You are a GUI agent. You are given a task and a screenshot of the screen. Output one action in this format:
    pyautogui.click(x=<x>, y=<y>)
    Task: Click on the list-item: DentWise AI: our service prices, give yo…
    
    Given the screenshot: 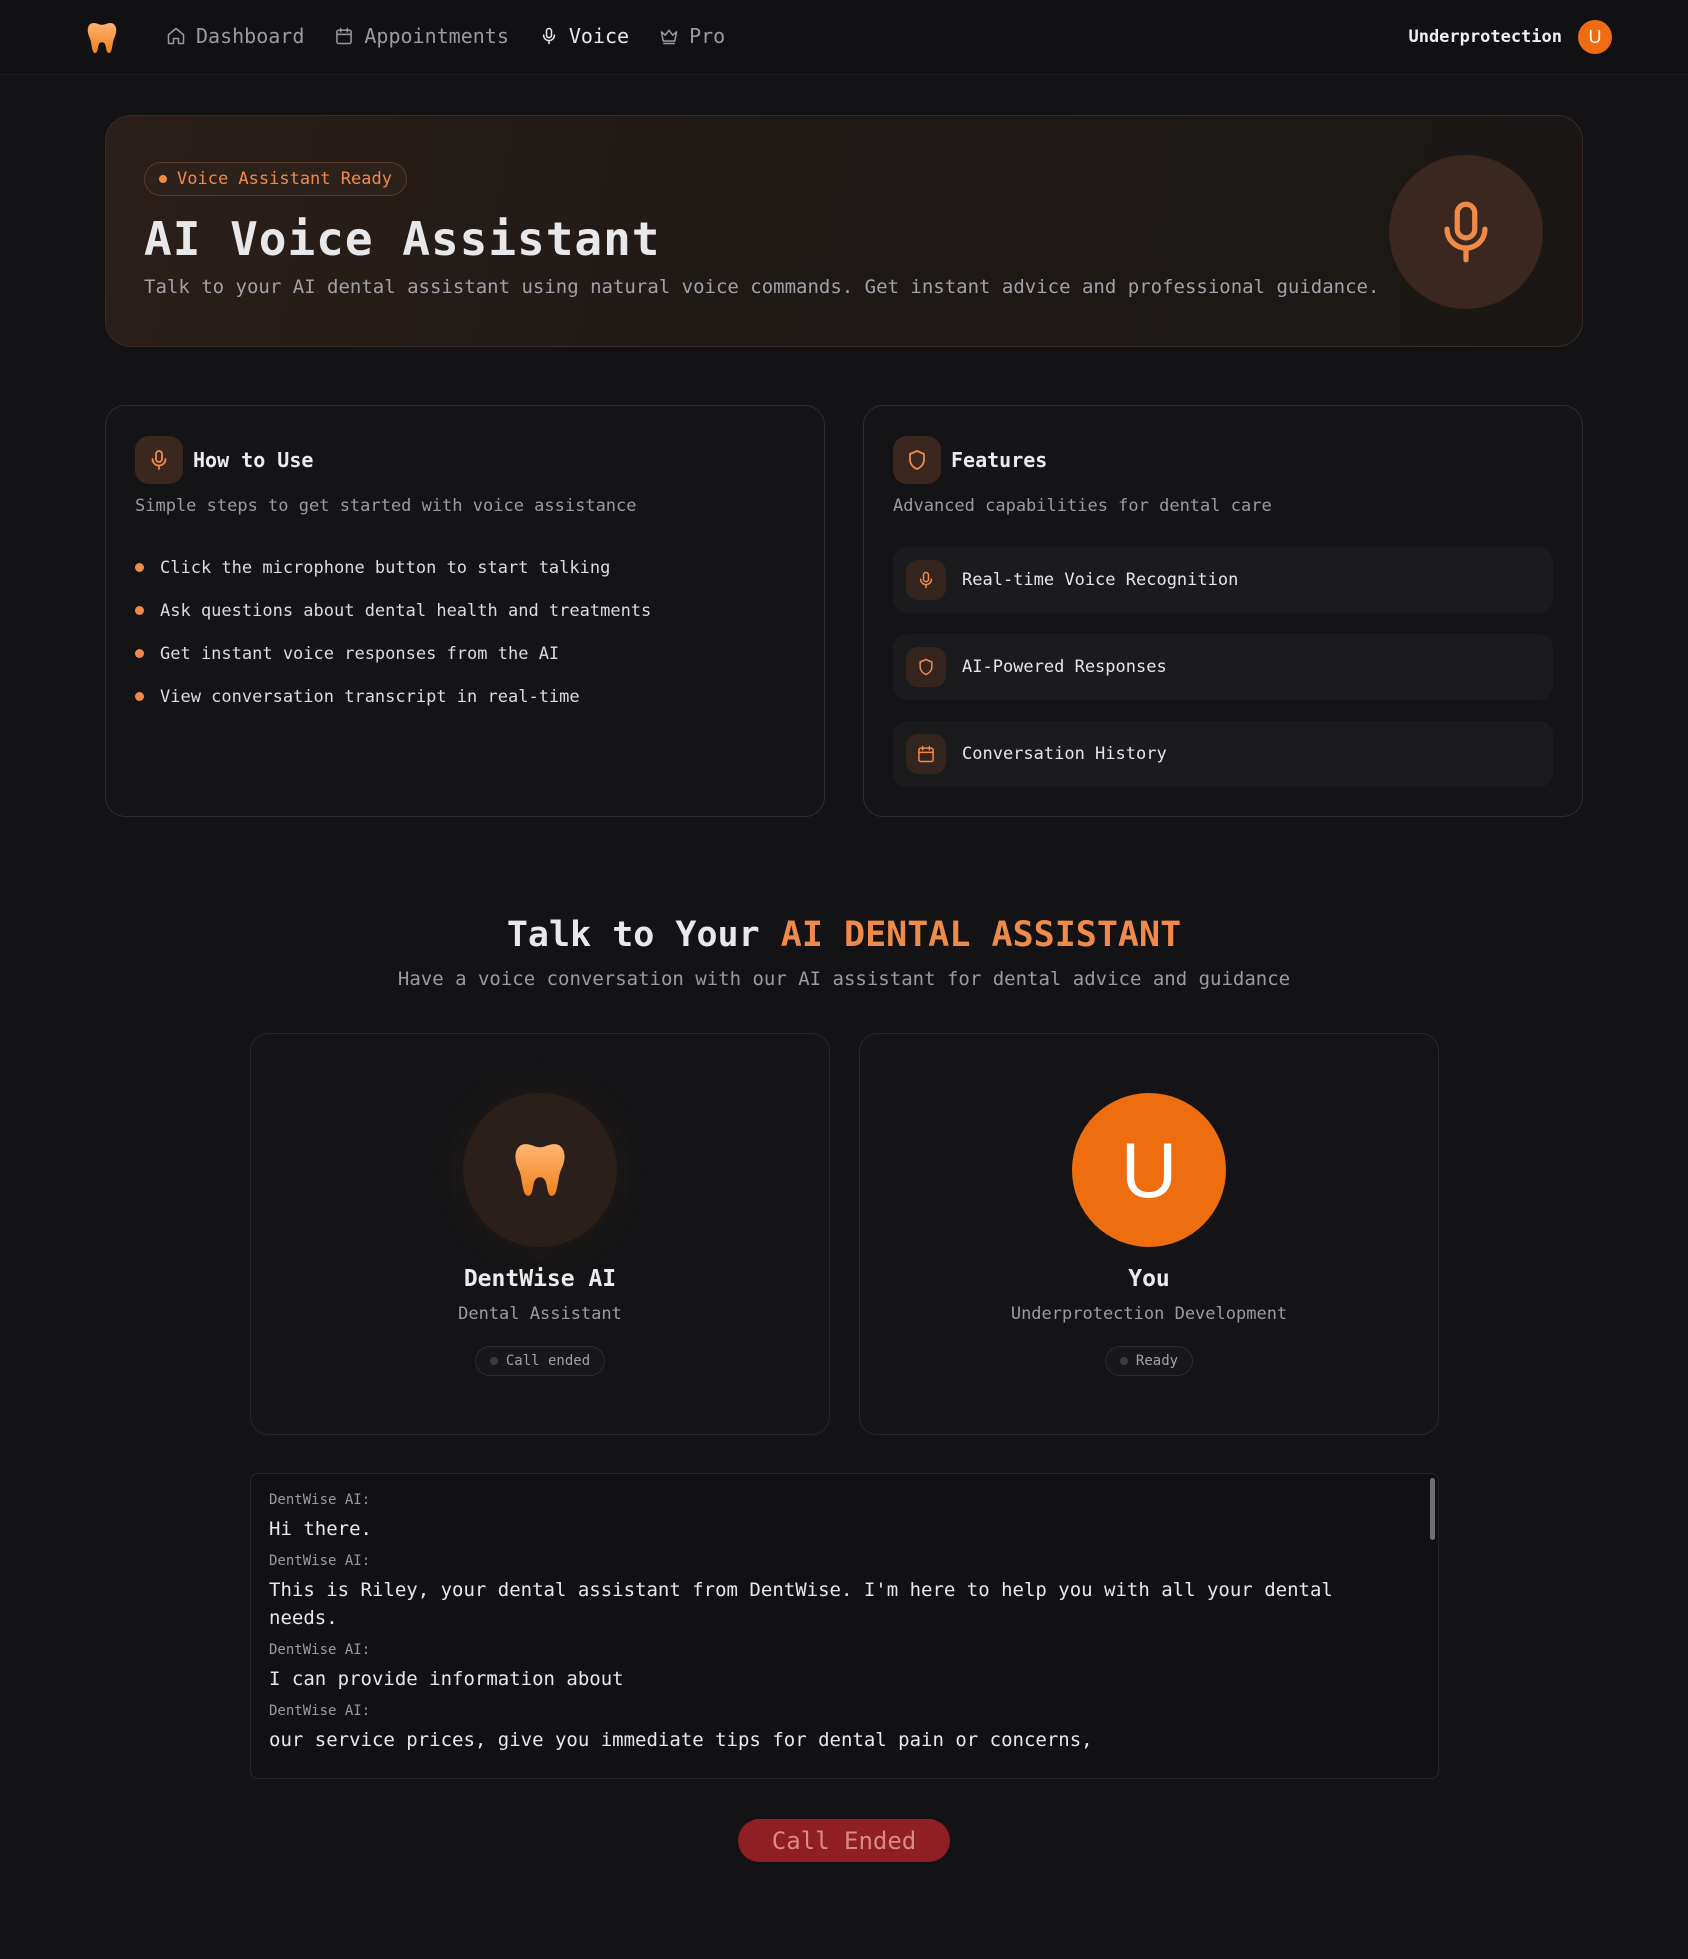 What is the action you would take?
    pyautogui.click(x=829, y=1728)
    